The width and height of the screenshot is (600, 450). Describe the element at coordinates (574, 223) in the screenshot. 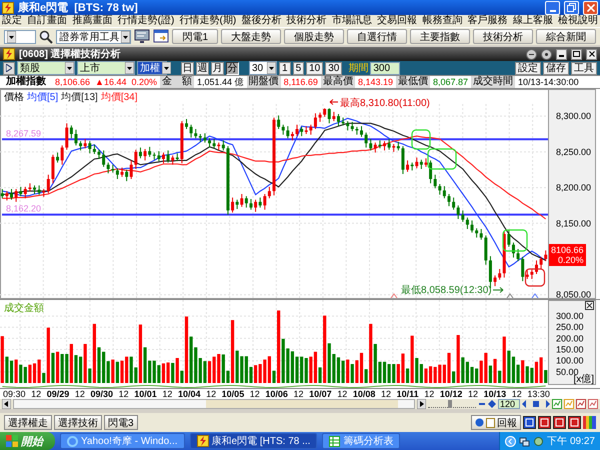

I see `axis-label: 8,150.00` at that location.